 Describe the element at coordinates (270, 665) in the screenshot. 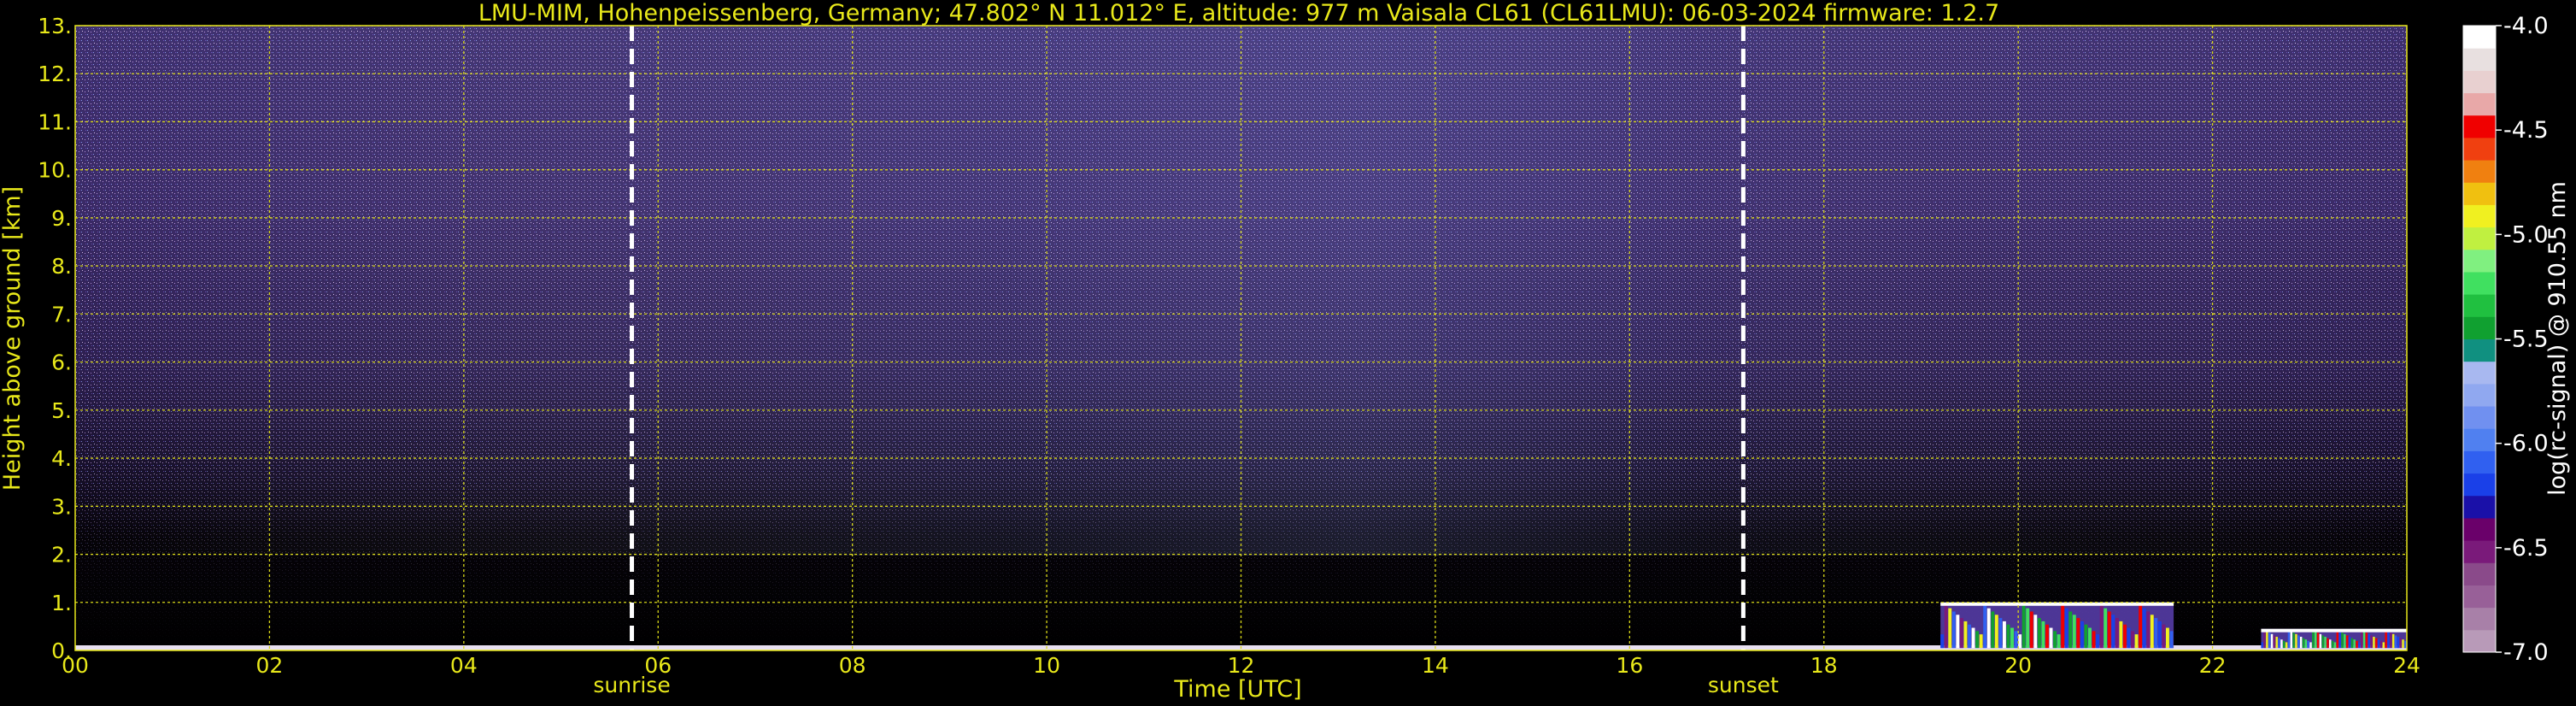

I see `x-tick-label: 02` at that location.